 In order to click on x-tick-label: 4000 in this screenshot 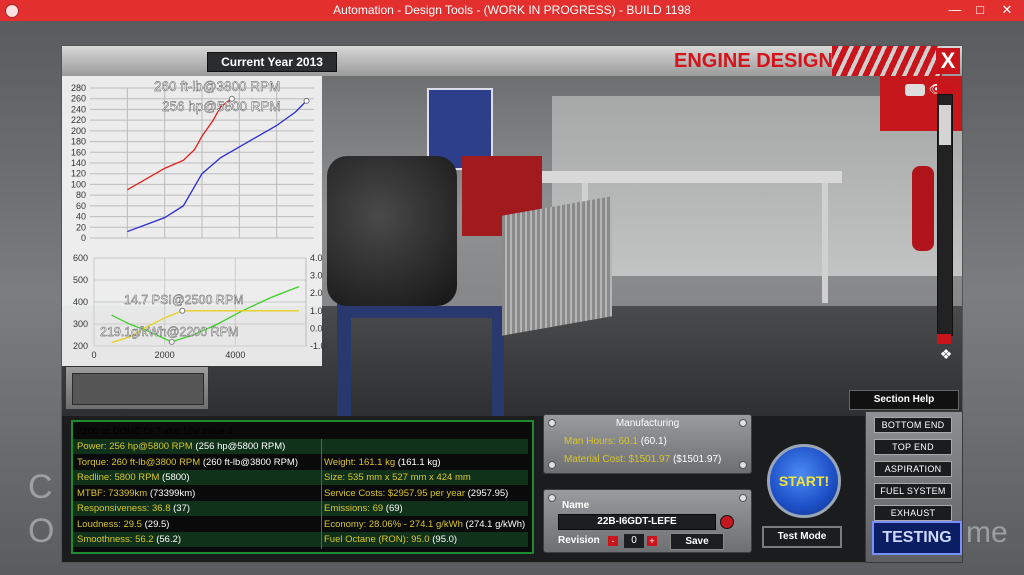, I will do `click(235, 355)`.